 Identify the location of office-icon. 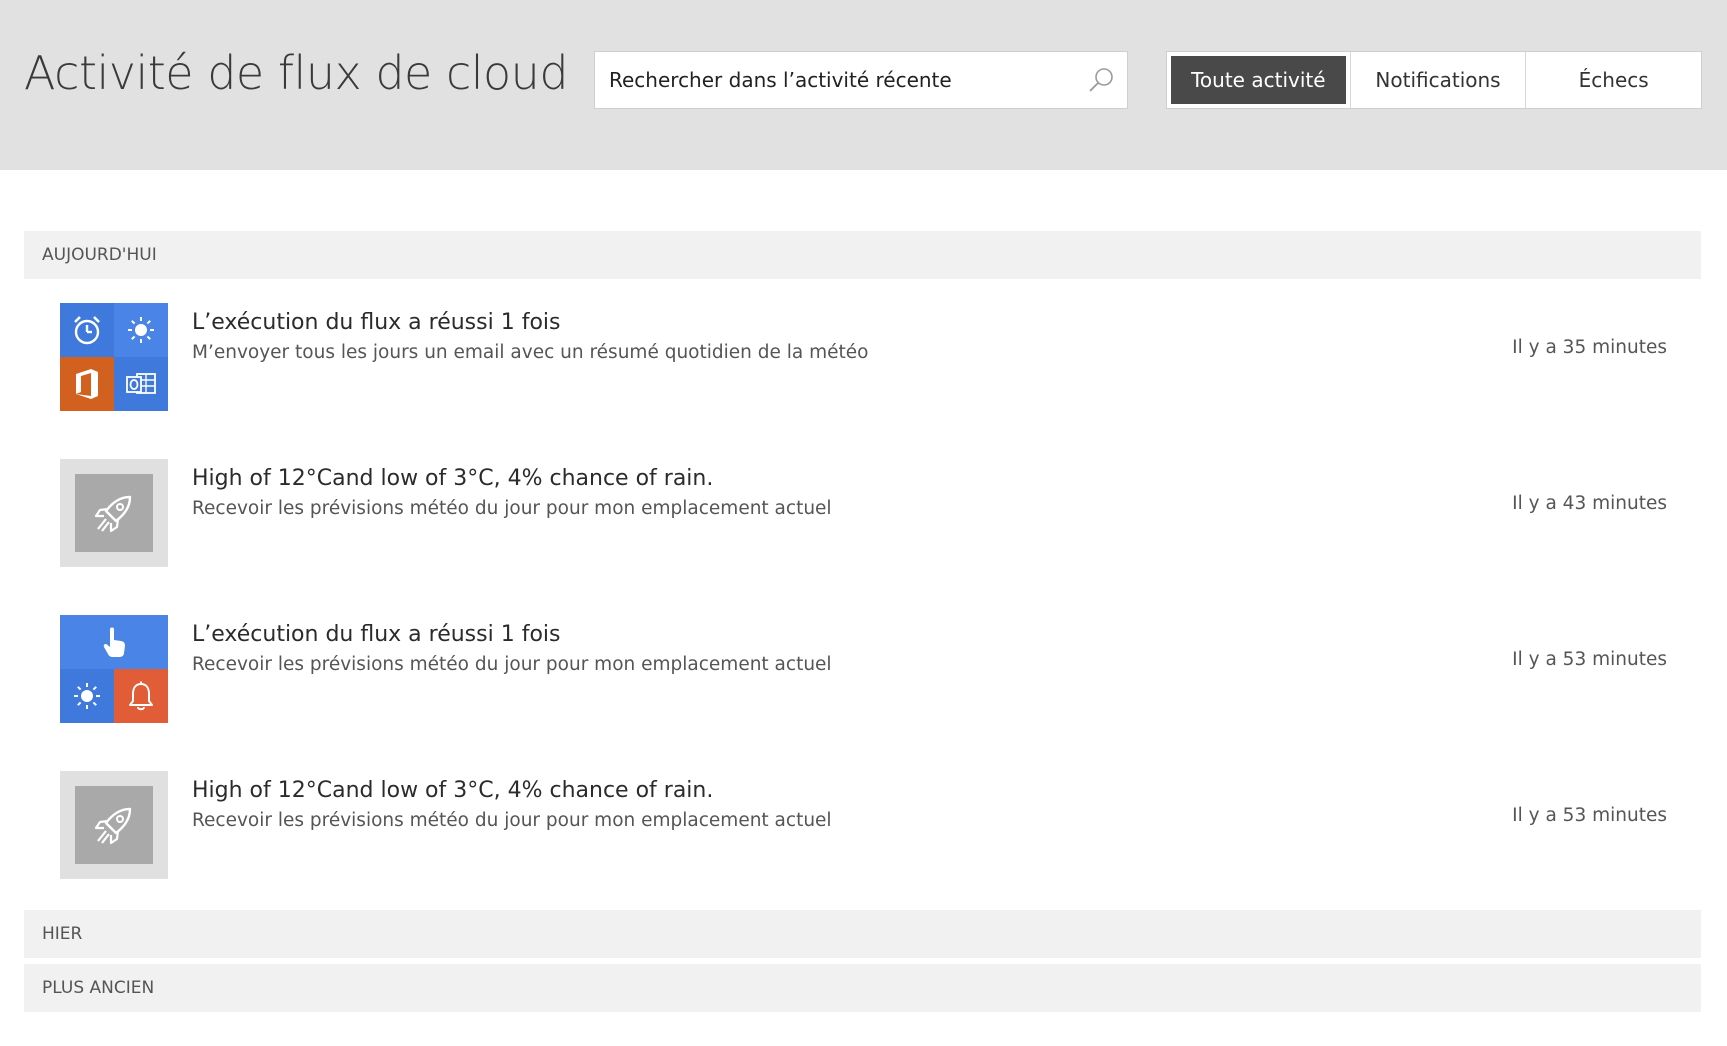
(87, 384).